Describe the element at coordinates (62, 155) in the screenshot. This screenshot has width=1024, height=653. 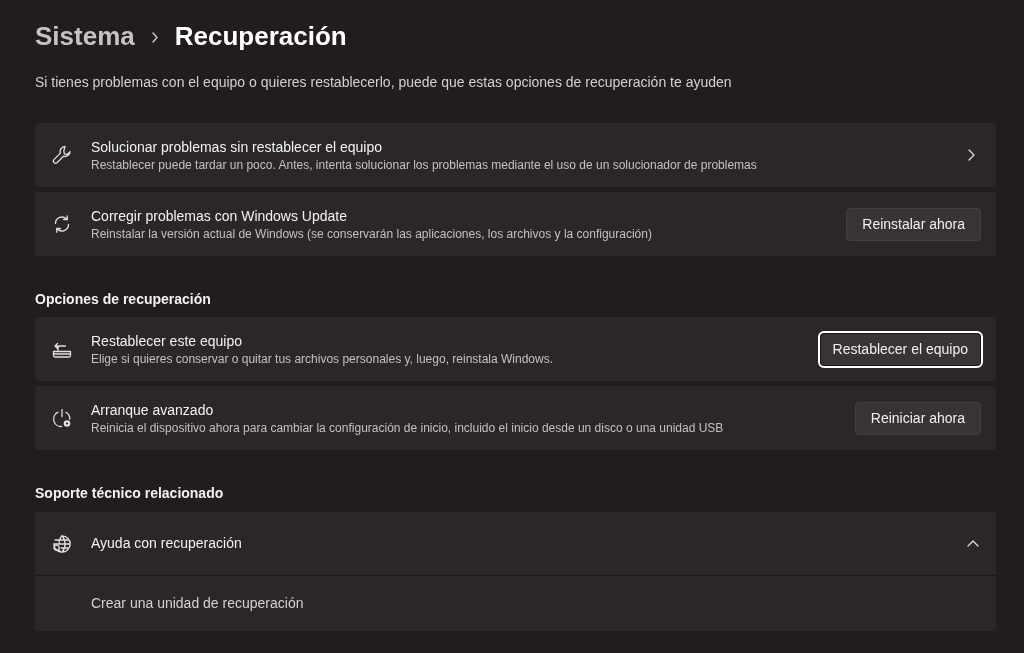
I see `wrench-icon` at that location.